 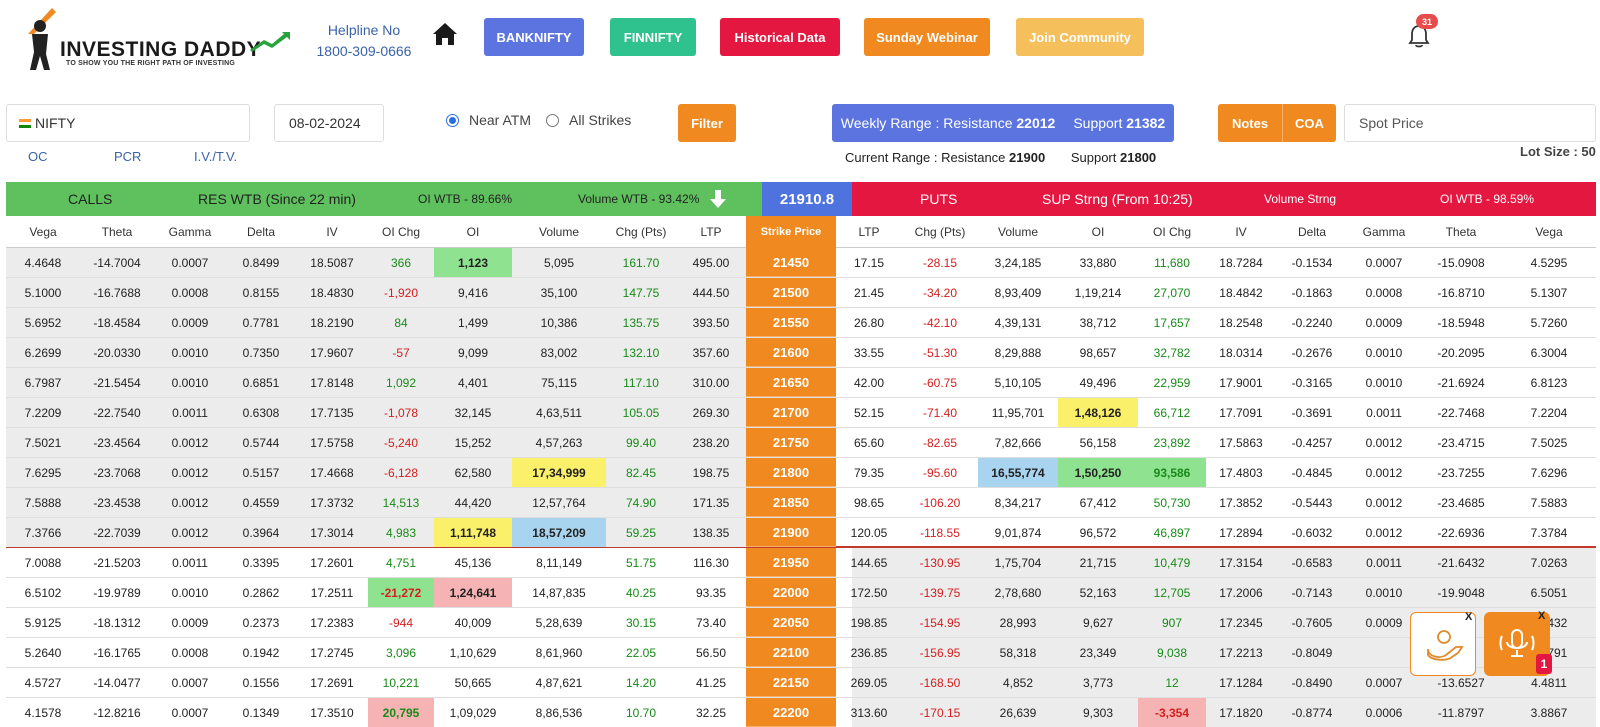 I want to click on genie-widget: X, so click(x=1443, y=643).